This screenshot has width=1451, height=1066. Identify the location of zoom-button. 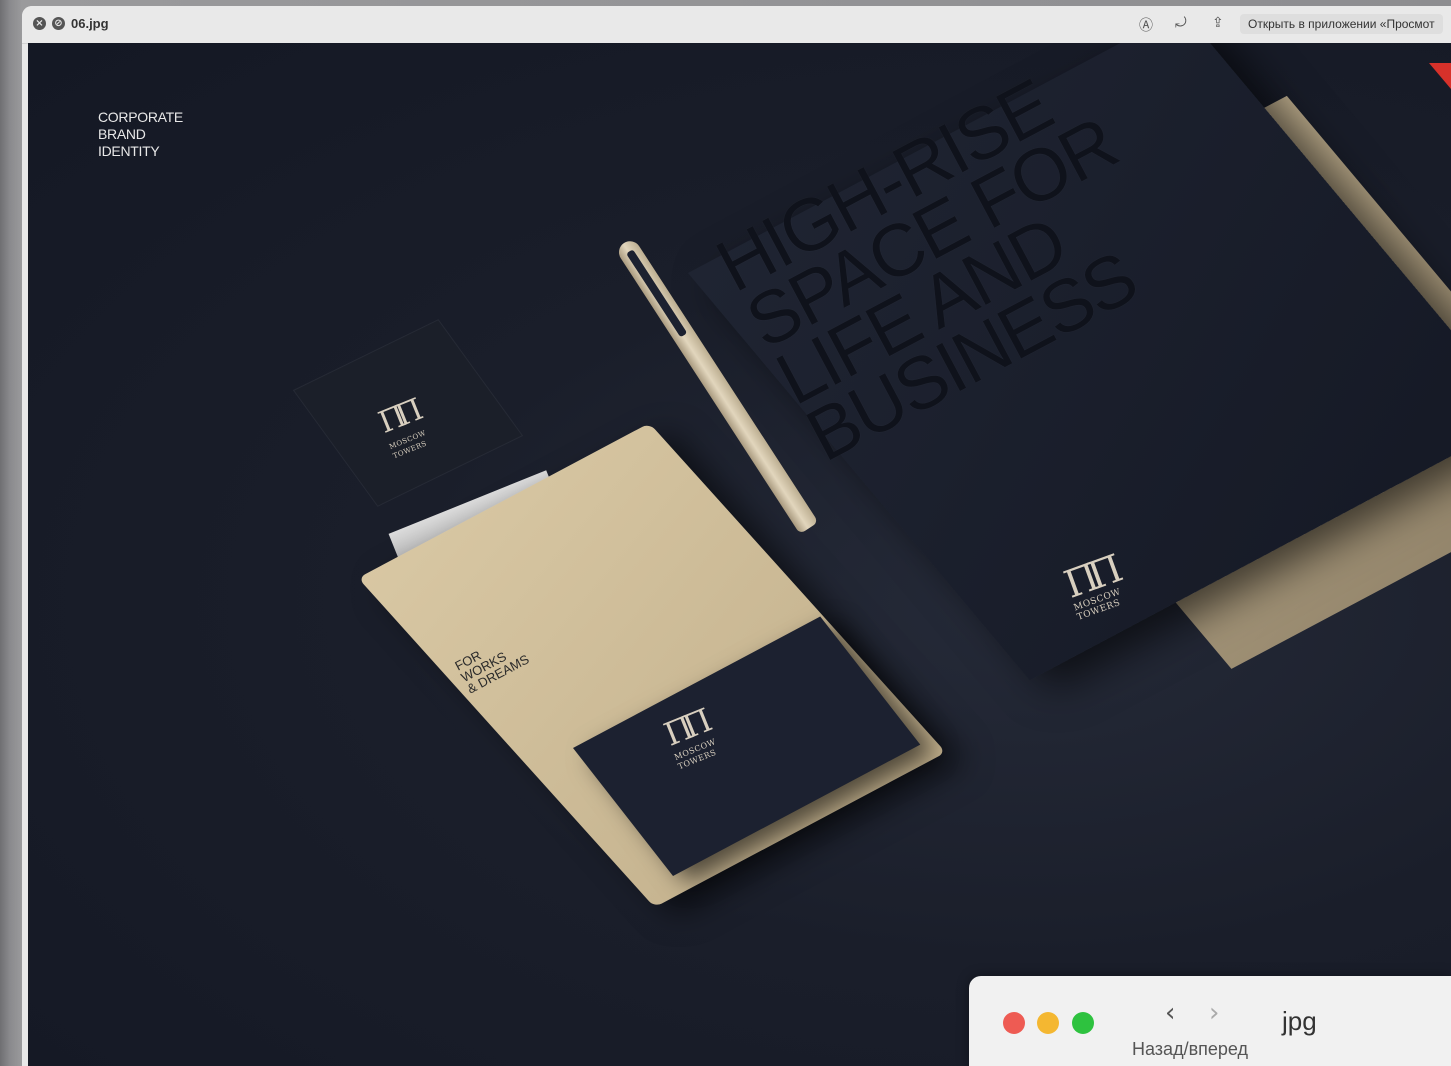
(1083, 1023).